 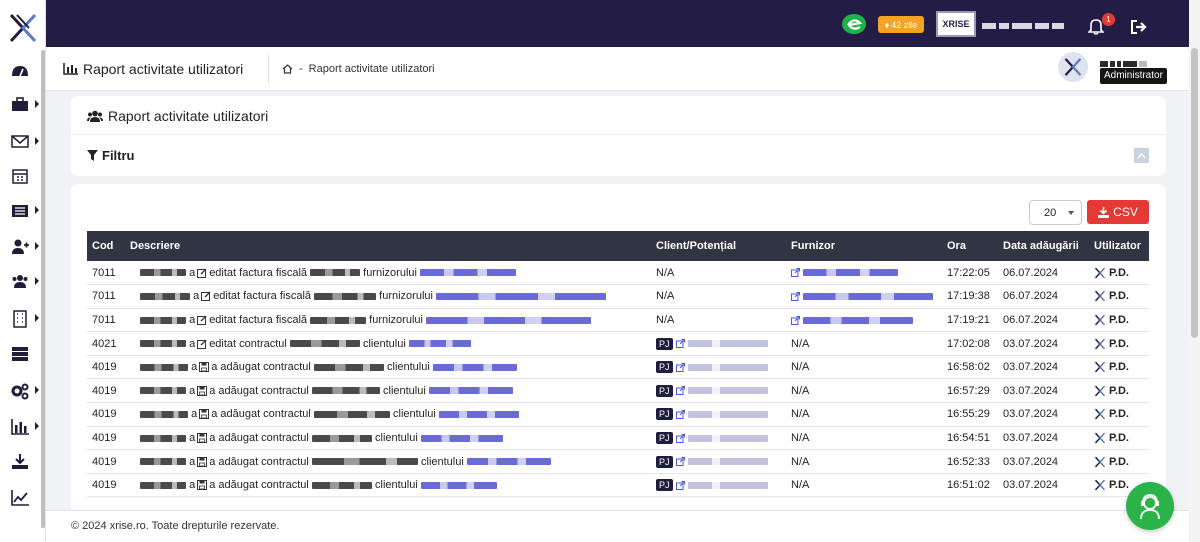 I want to click on cell-furnizor: N/A, so click(x=864, y=414).